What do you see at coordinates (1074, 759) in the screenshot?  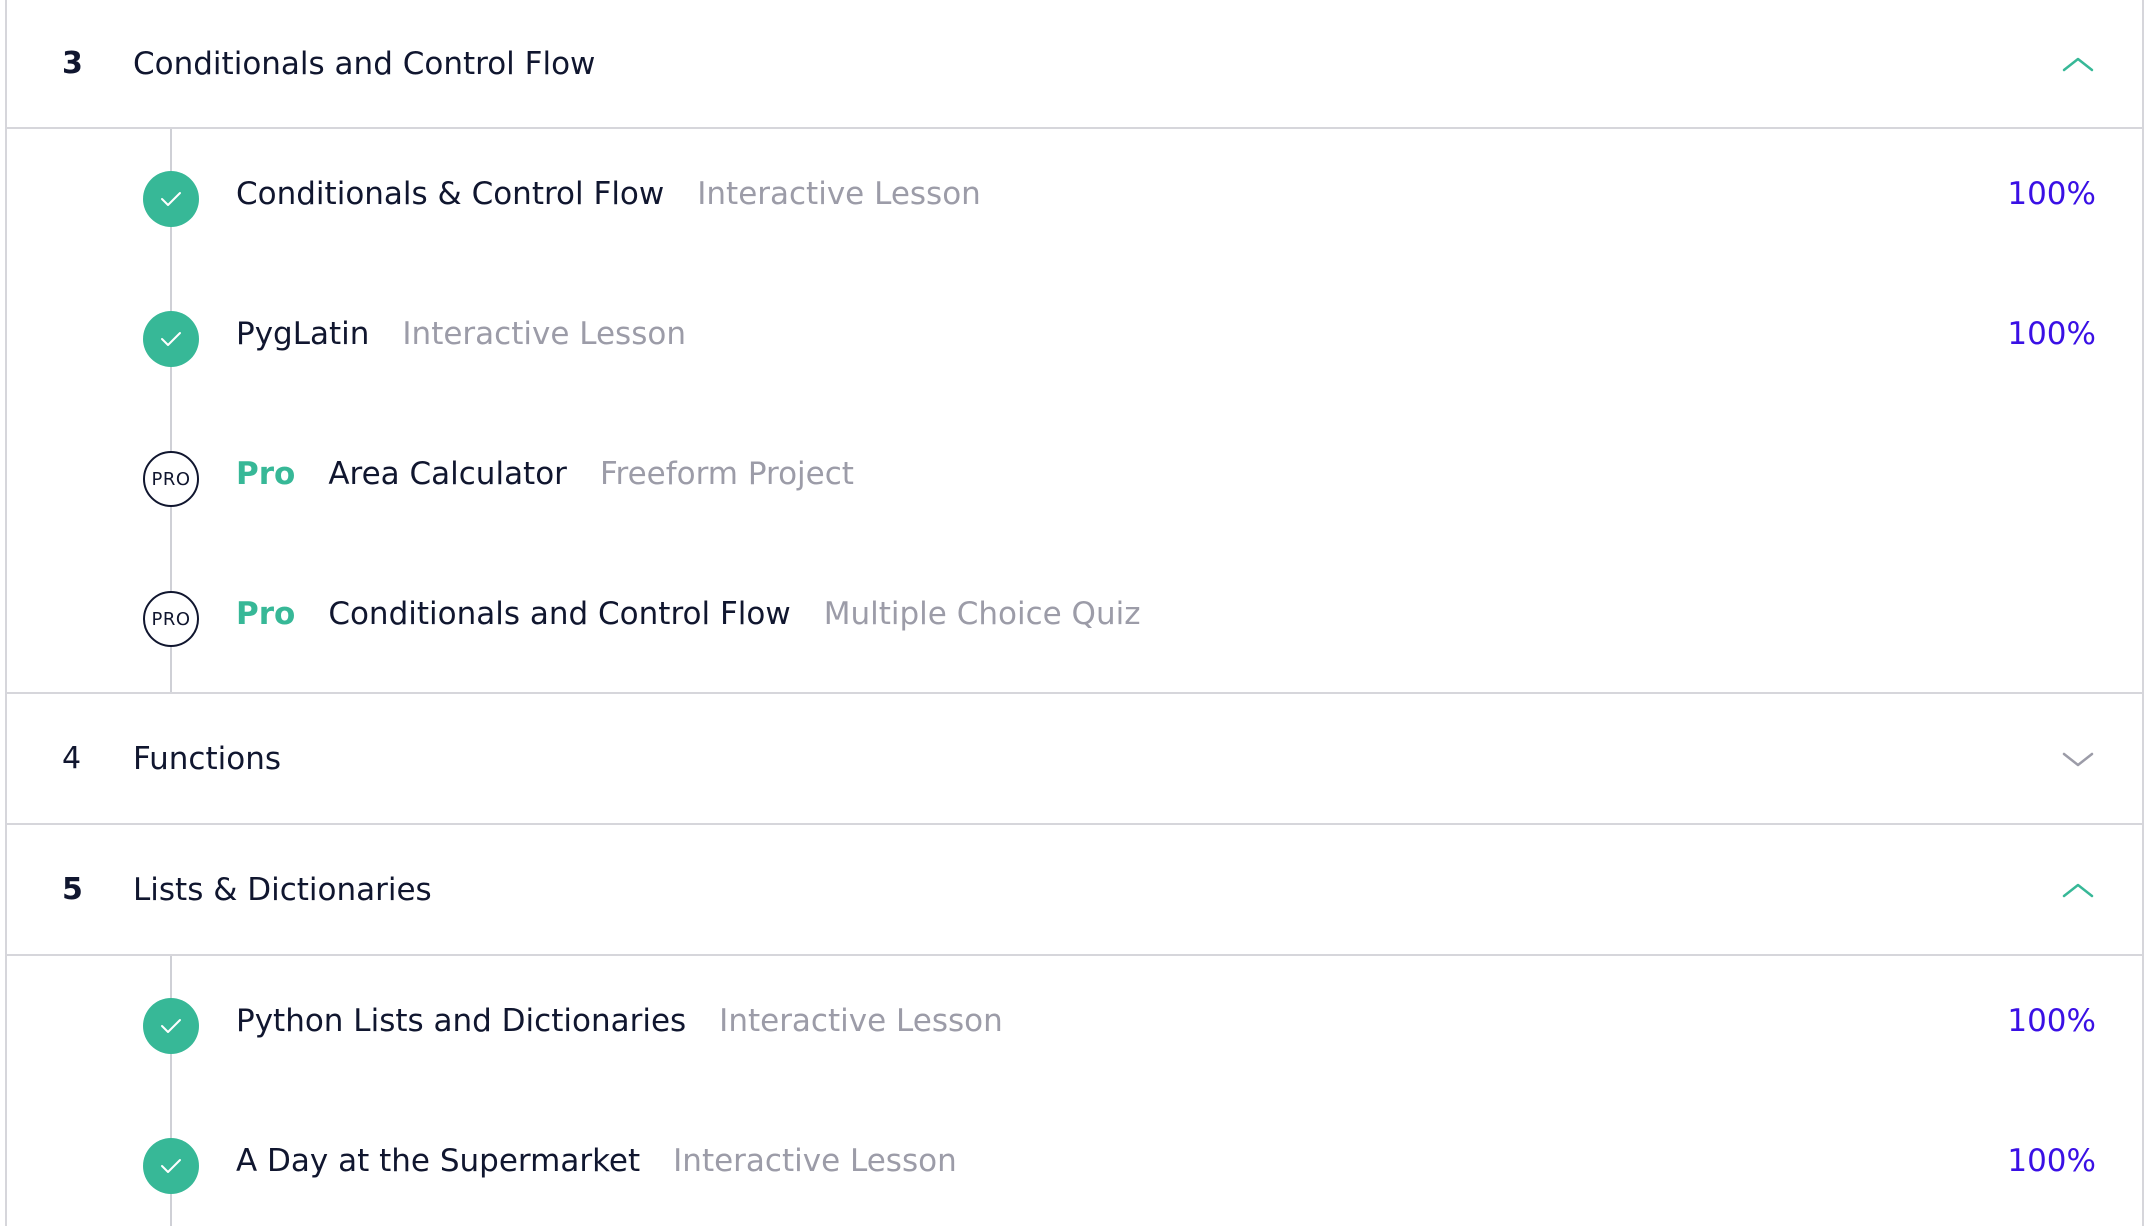 I see `module-header-4: 4 Functions` at bounding box center [1074, 759].